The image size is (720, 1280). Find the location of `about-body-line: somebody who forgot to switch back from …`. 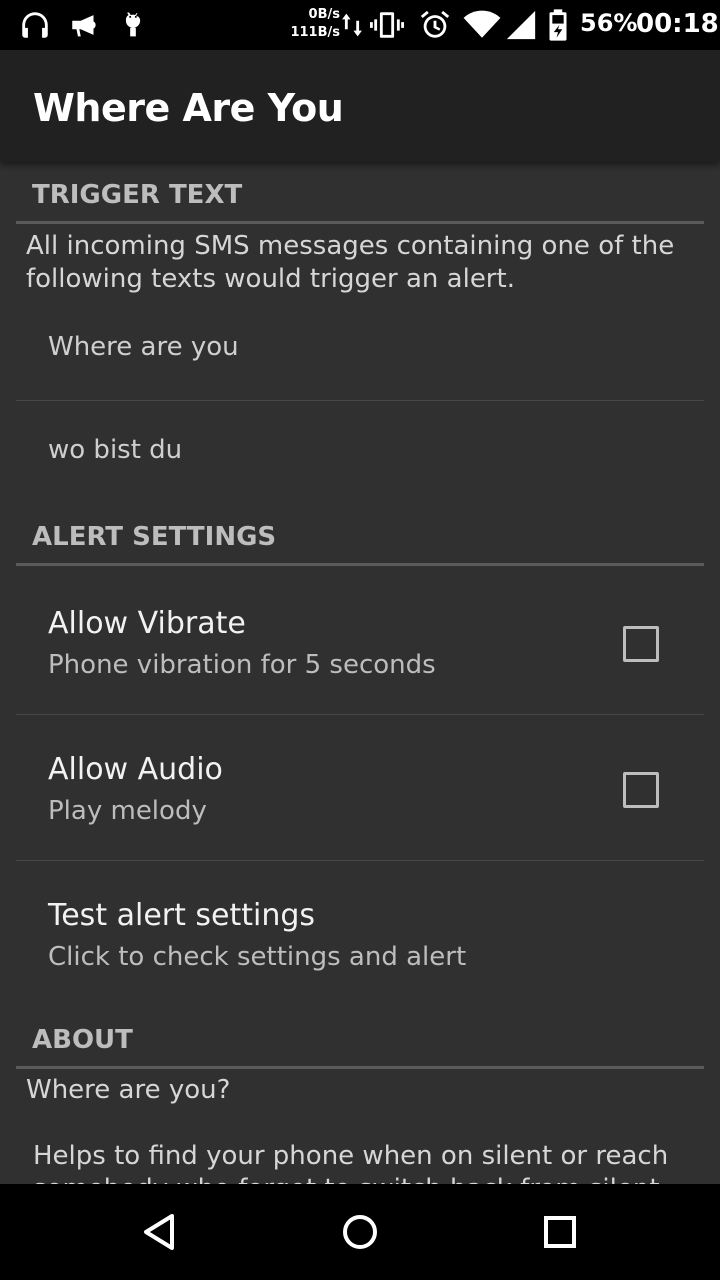

about-body-line: somebody who forgot to switch back from … is located at coordinates (346, 1178).